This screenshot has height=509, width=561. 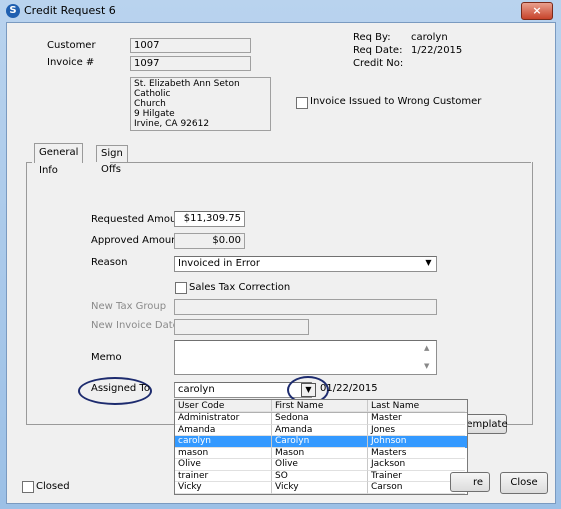 I want to click on dropdown-row: trainer SO Trainer, so click(x=321, y=476).